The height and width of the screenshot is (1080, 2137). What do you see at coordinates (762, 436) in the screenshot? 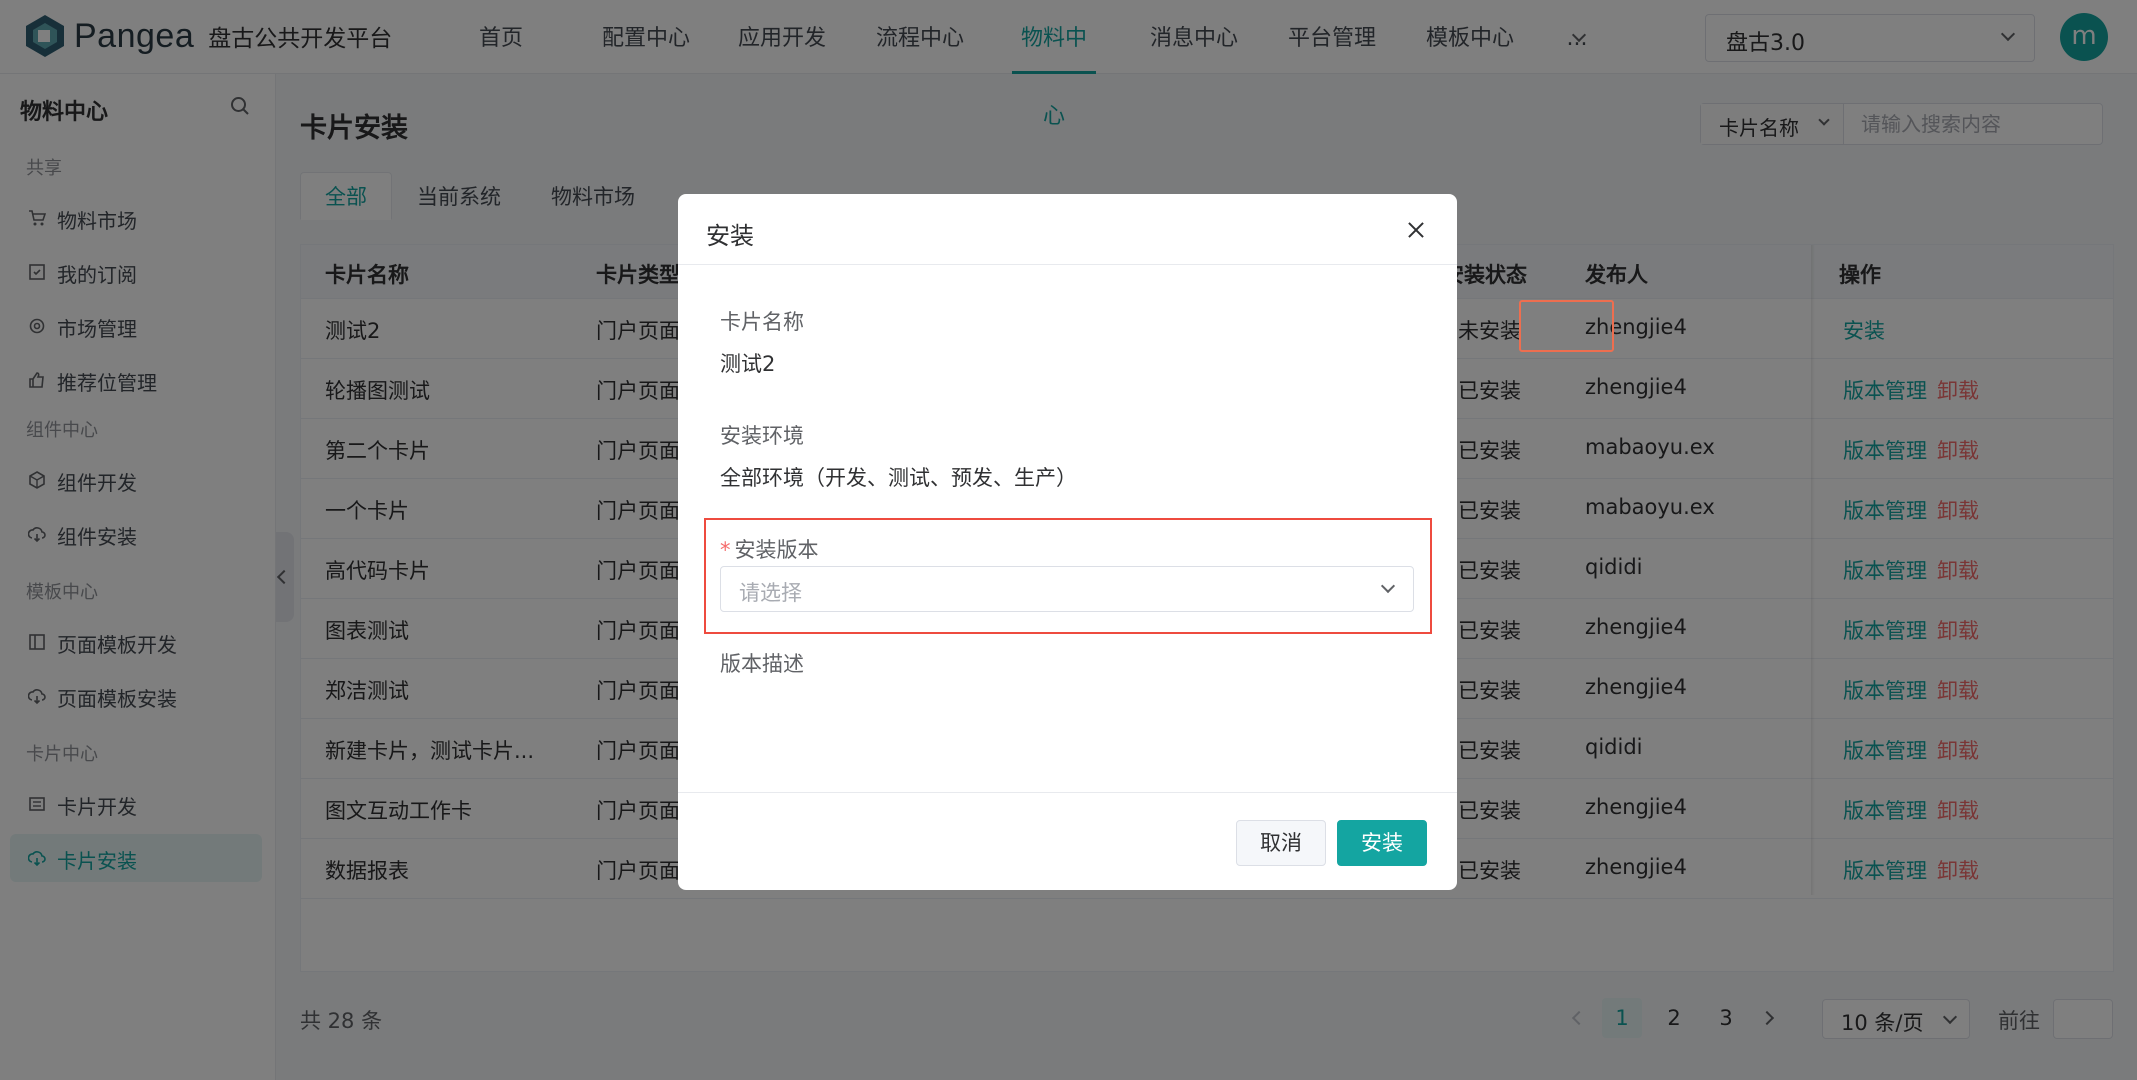
I see `install-env-label: 安装环境` at bounding box center [762, 436].